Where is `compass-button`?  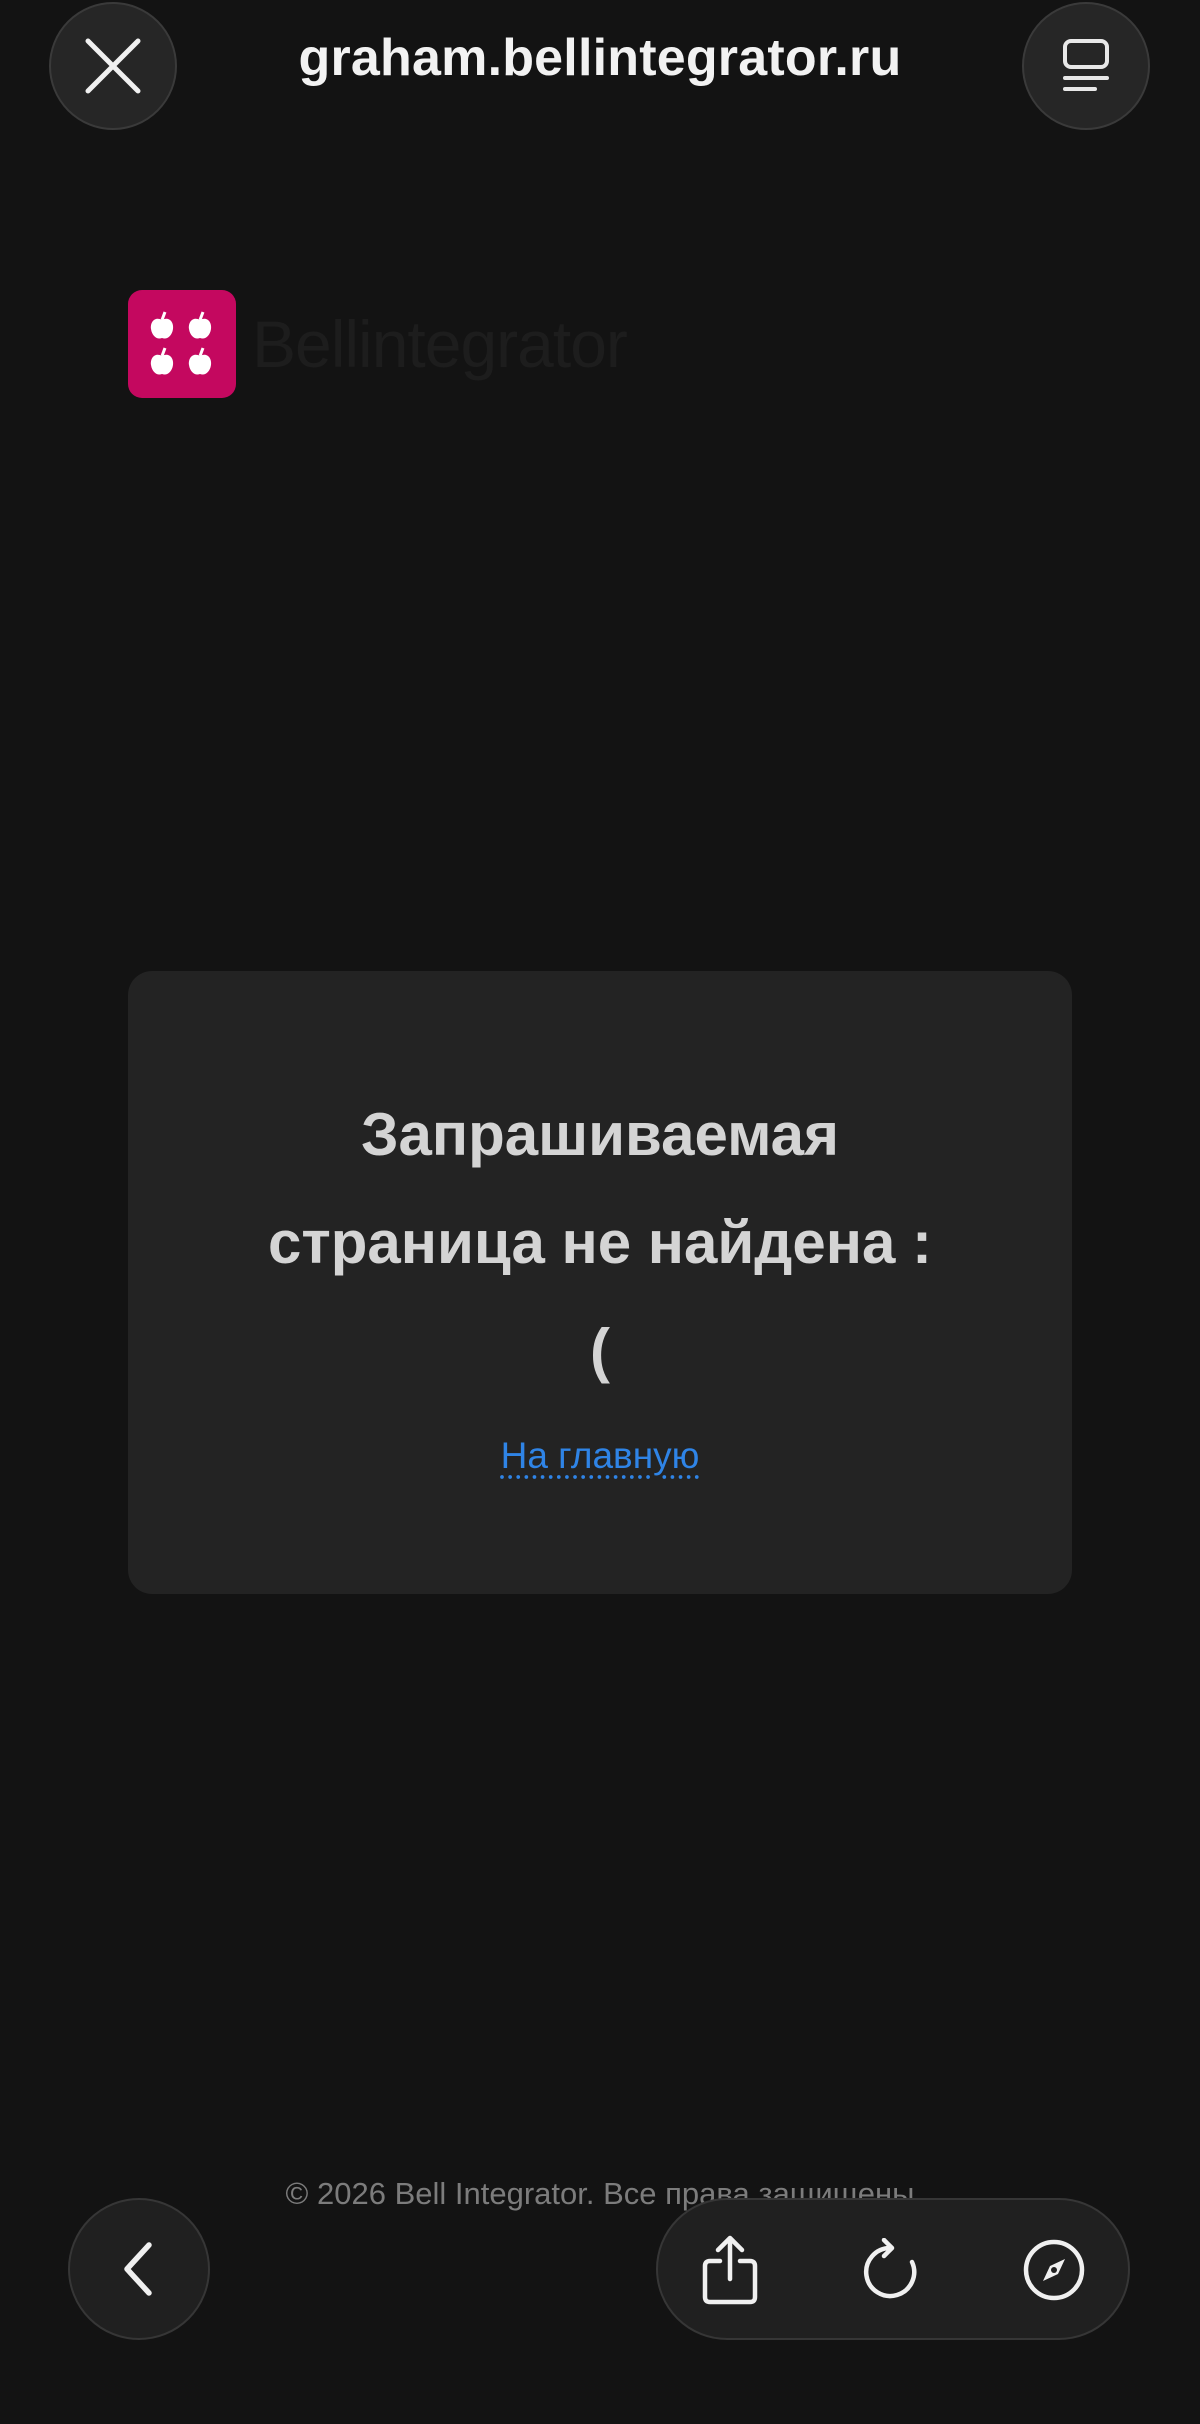 compass-button is located at coordinates (1054, 2270).